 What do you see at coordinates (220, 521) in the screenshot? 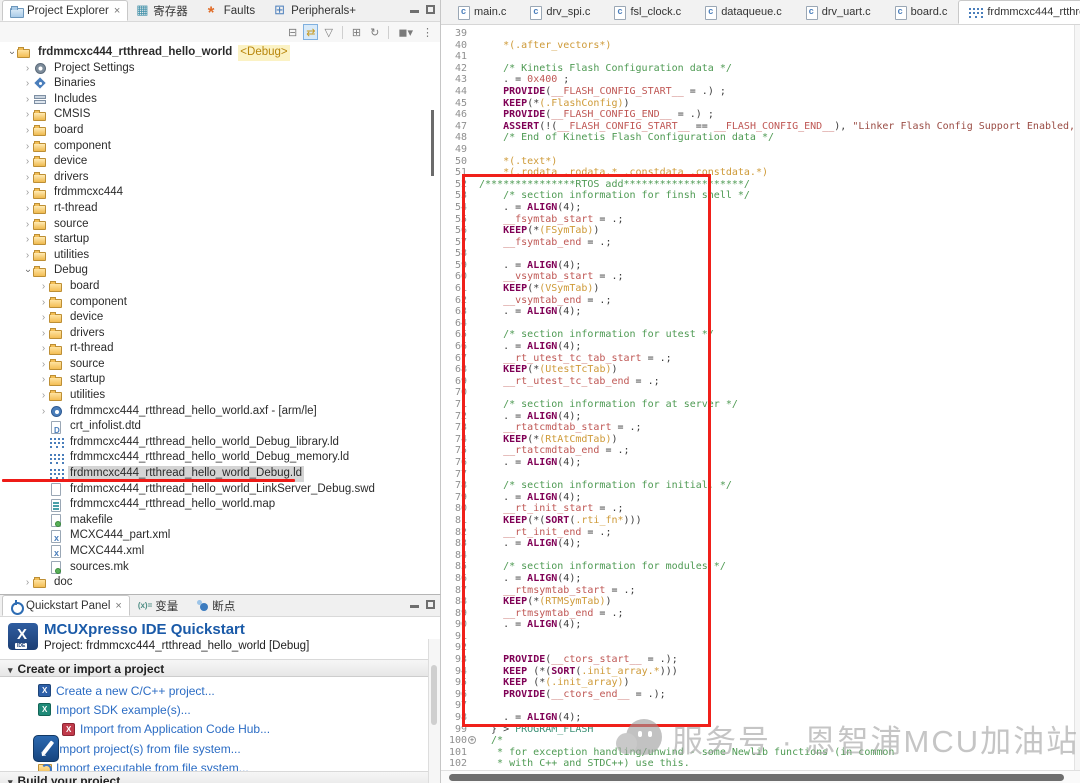
I see `tree-item: makefile` at bounding box center [220, 521].